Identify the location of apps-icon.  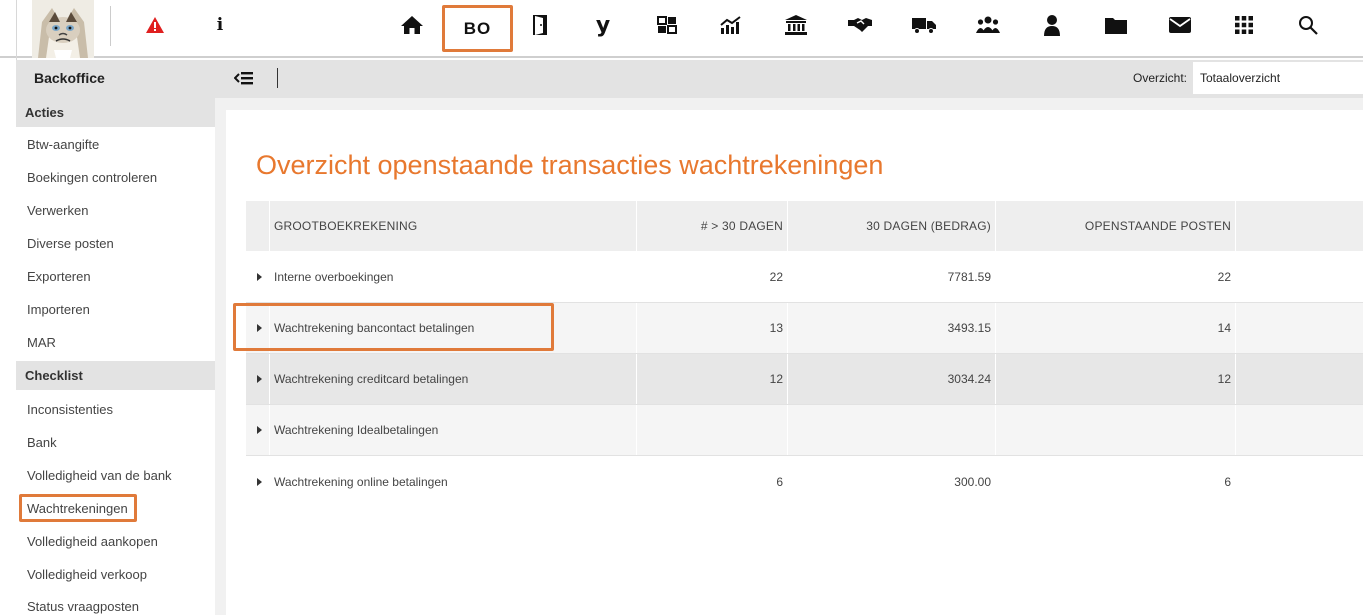
(1244, 25).